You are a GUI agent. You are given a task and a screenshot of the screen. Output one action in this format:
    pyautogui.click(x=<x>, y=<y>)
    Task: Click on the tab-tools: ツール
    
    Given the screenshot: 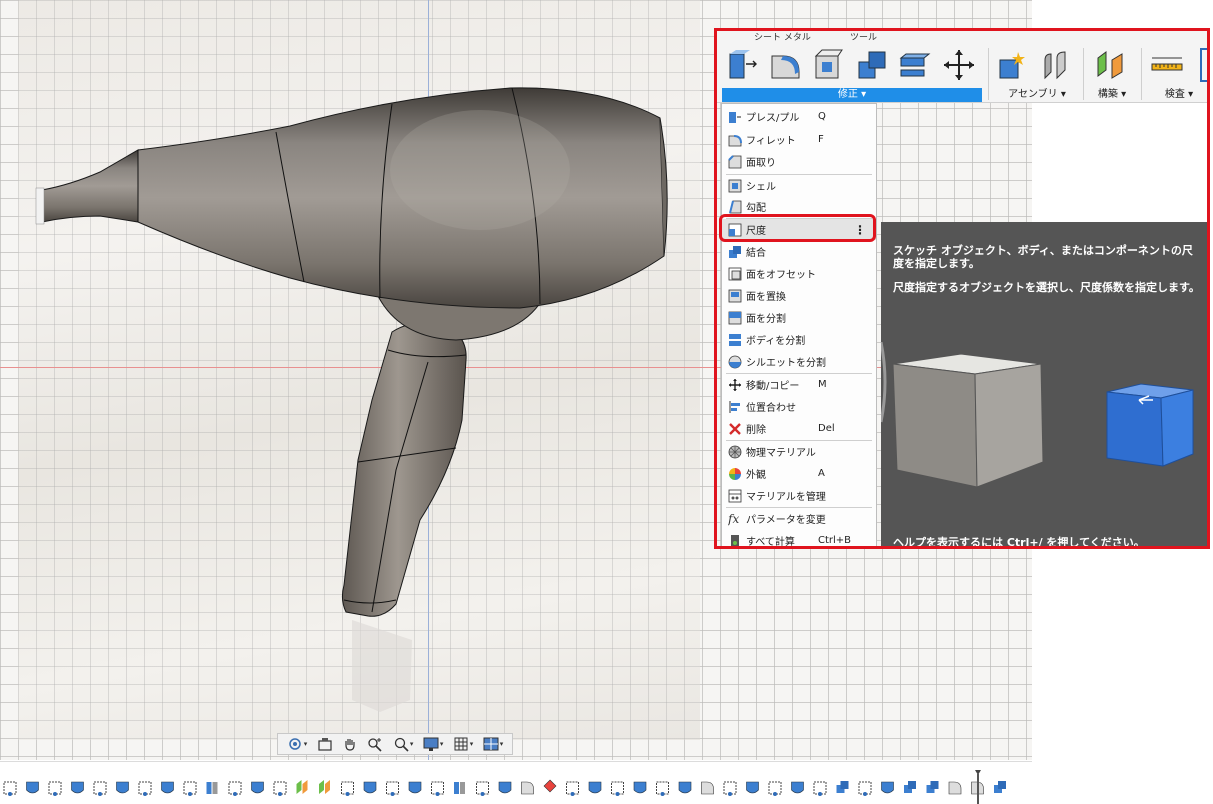 What is the action you would take?
    pyautogui.click(x=863, y=36)
    